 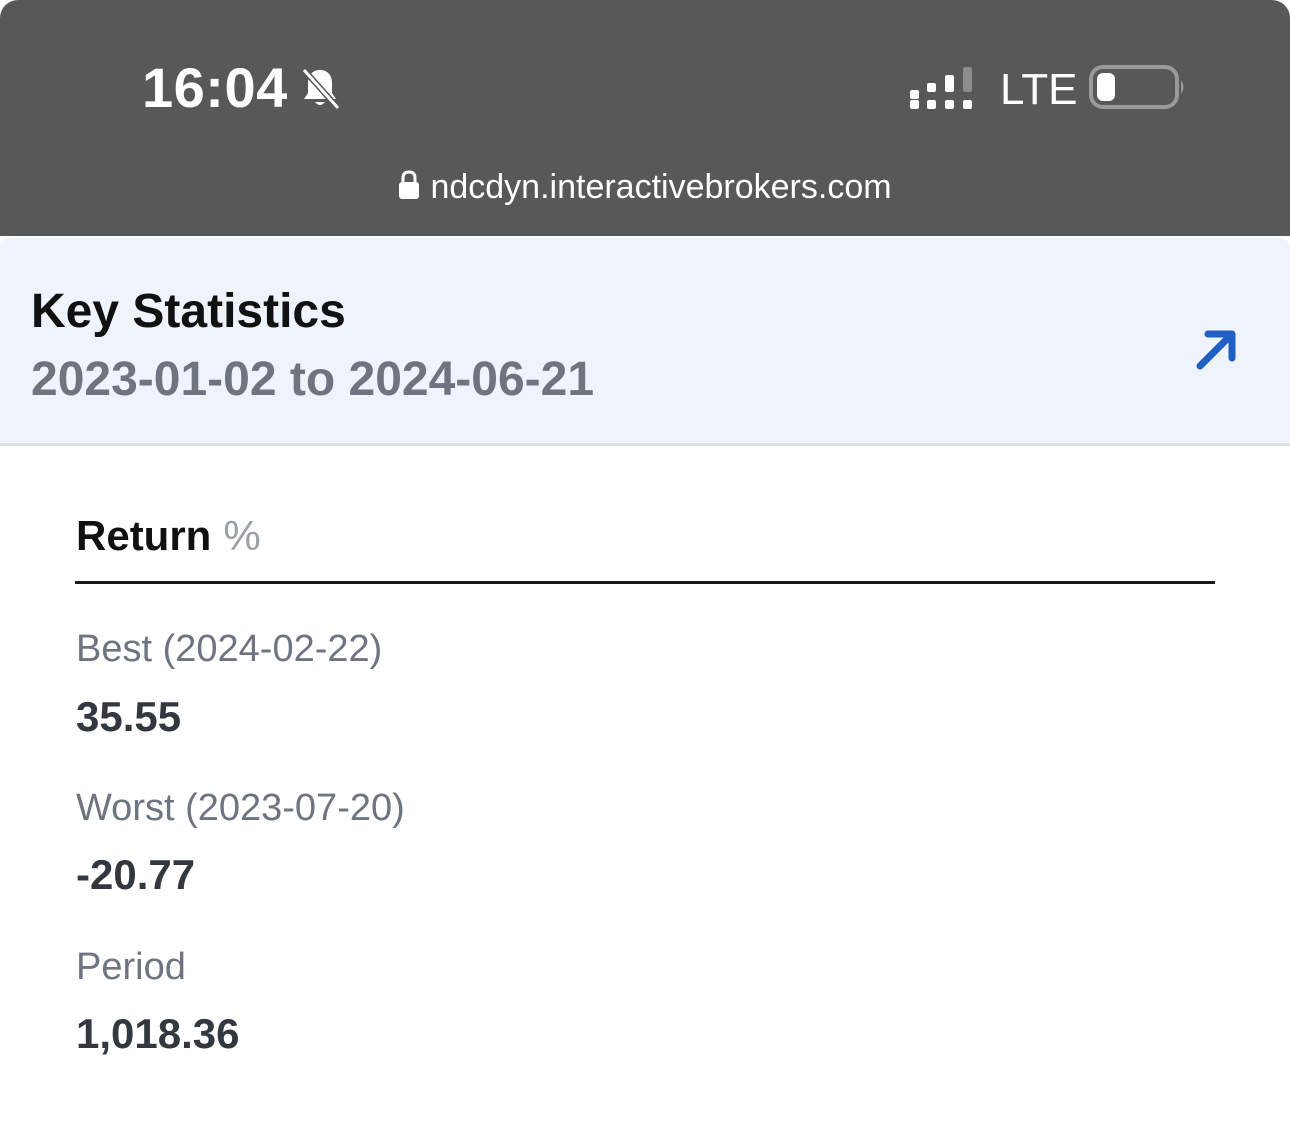 What do you see at coordinates (321, 89) in the screenshot?
I see `bell-slash-icon` at bounding box center [321, 89].